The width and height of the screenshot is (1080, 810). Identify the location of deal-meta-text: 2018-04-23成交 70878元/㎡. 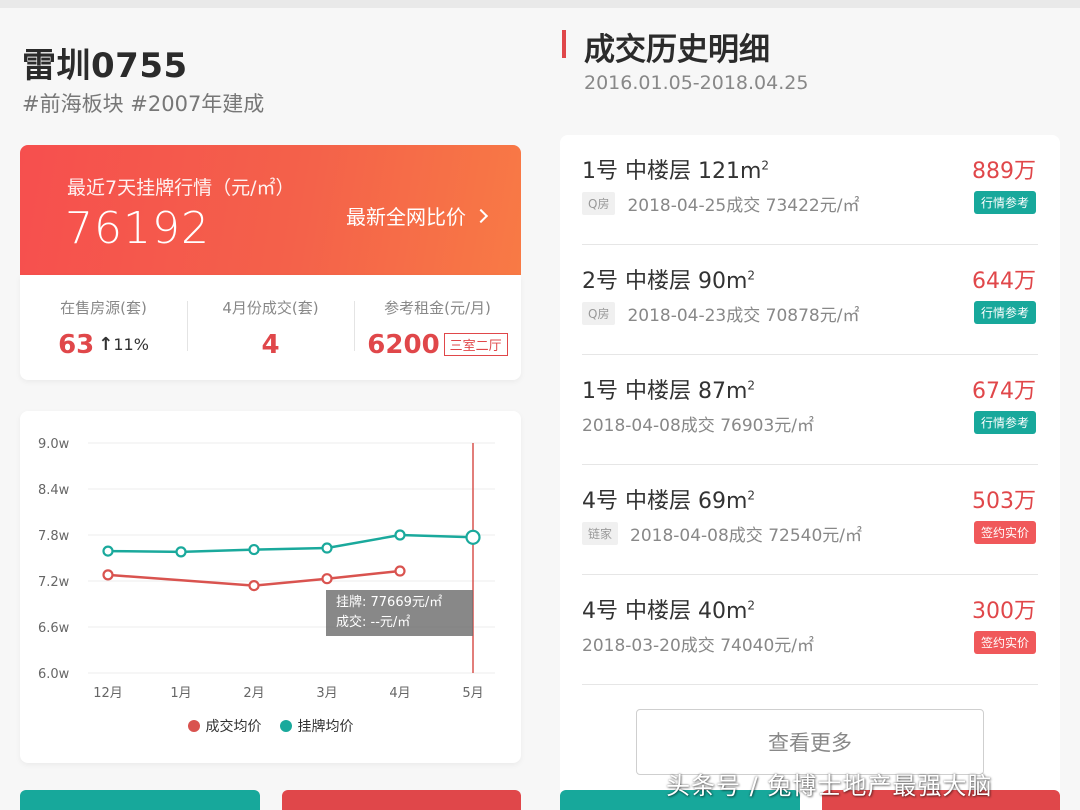
(743, 316).